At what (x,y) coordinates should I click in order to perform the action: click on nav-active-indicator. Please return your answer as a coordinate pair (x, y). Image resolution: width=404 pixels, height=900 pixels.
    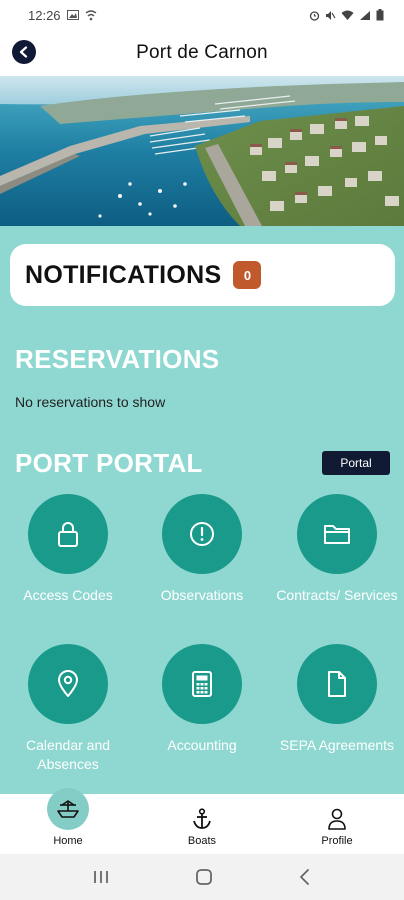
    Looking at the image, I should click on (68, 809).